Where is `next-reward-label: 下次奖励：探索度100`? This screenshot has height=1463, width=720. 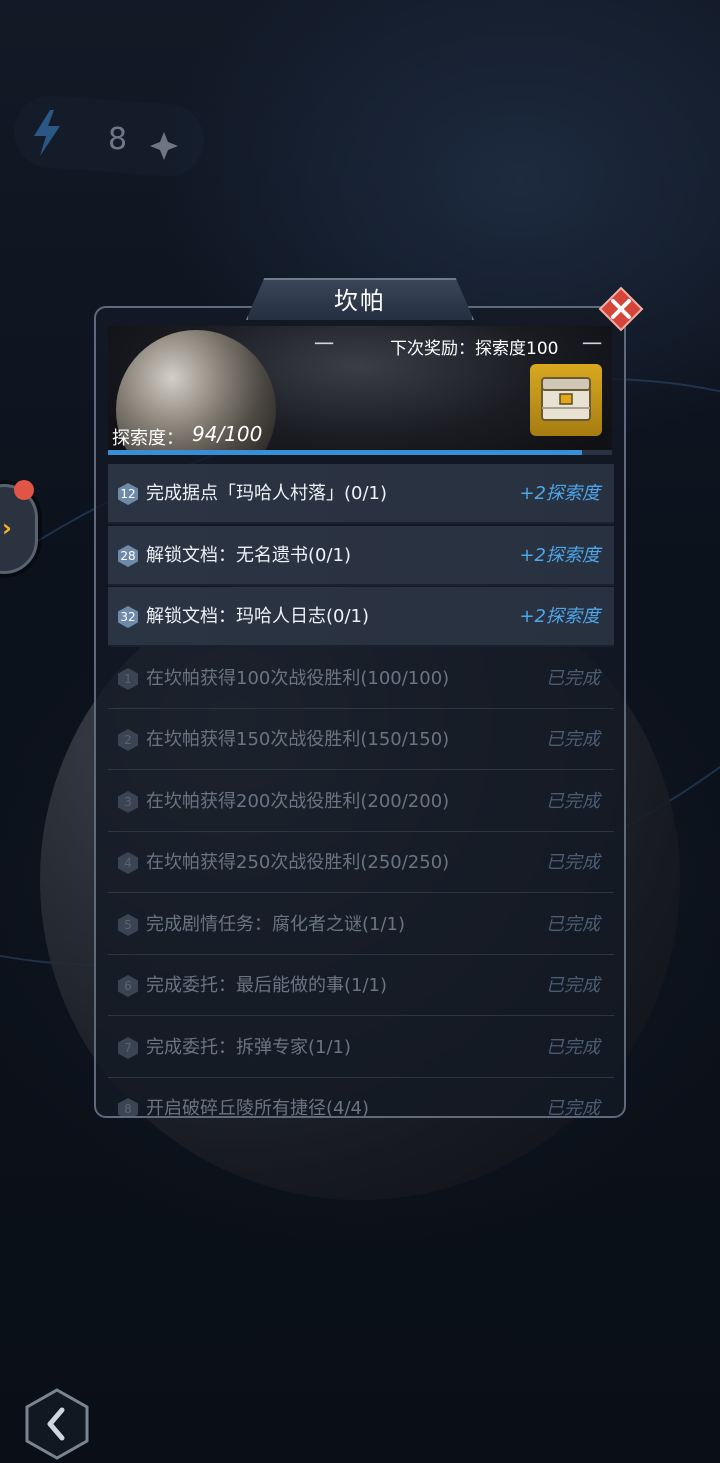
next-reward-label: 下次奖励：探索度100 is located at coordinates (474, 349).